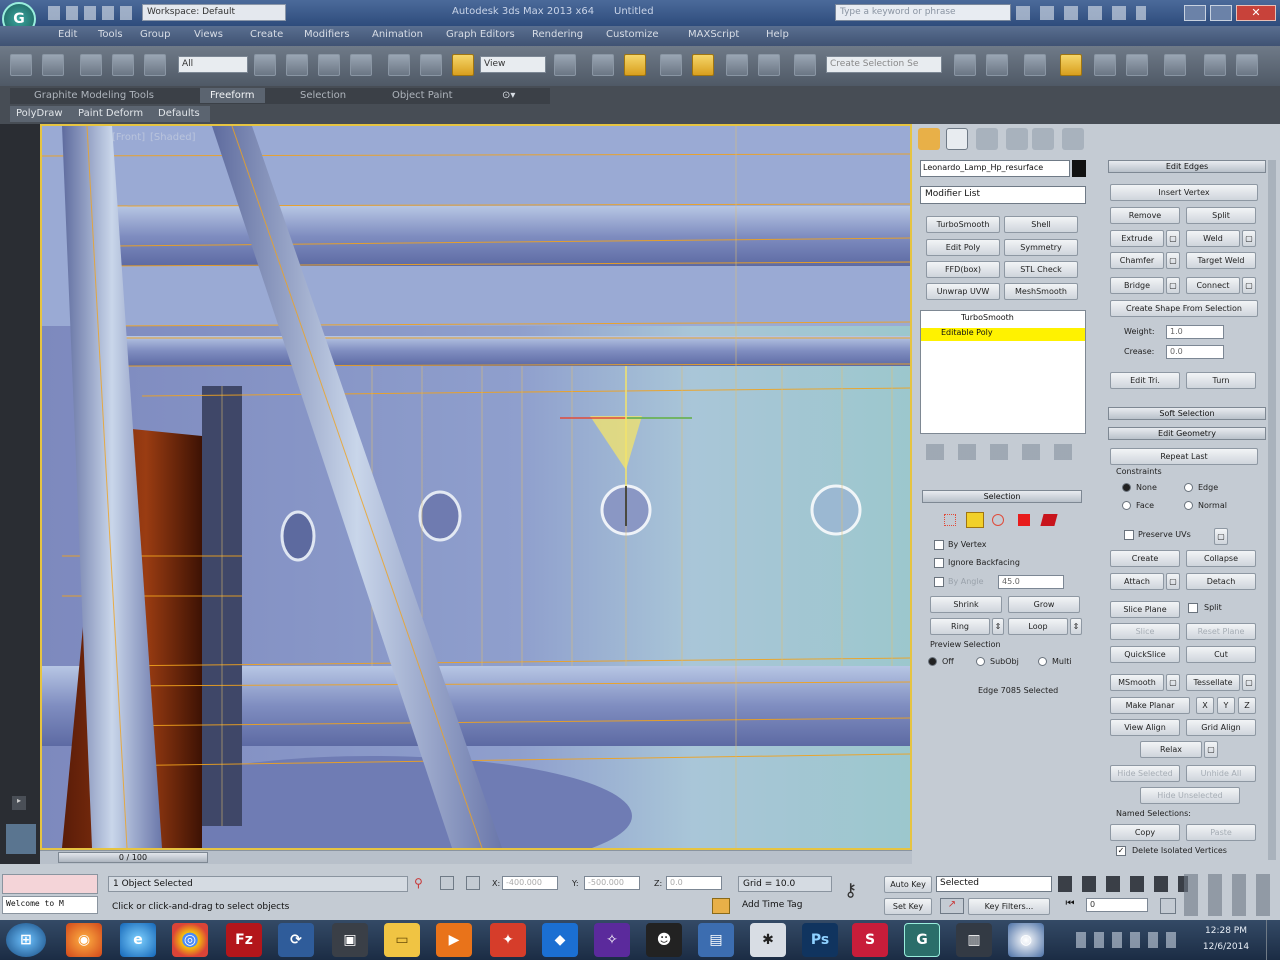  What do you see at coordinates (960, 626) in the screenshot?
I see `ring-button: Ring` at bounding box center [960, 626].